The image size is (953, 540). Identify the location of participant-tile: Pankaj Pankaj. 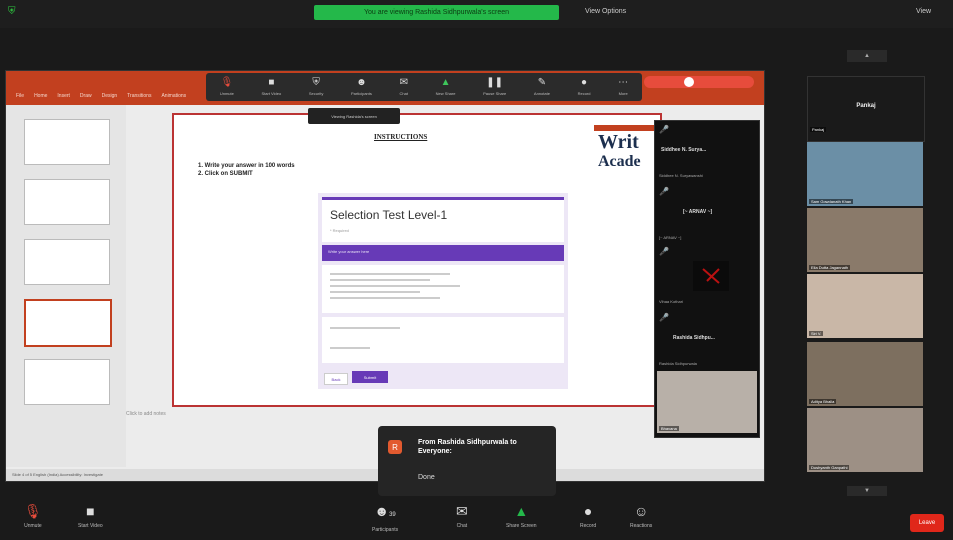
(866, 109).